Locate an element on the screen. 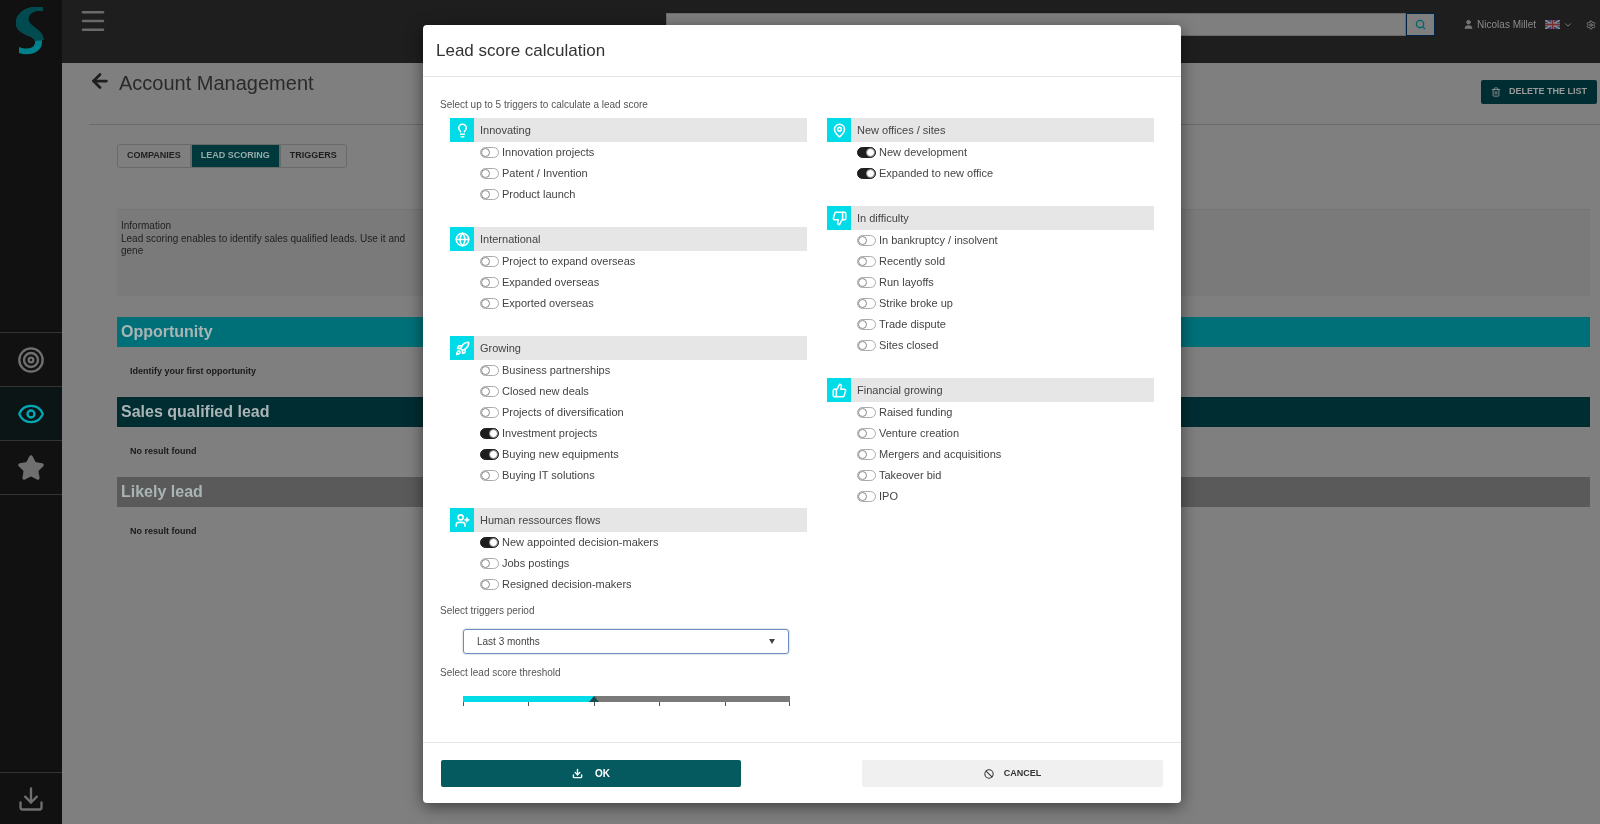 This screenshot has height=824, width=1600. trigger-label: Expanded to new office is located at coordinates (936, 174).